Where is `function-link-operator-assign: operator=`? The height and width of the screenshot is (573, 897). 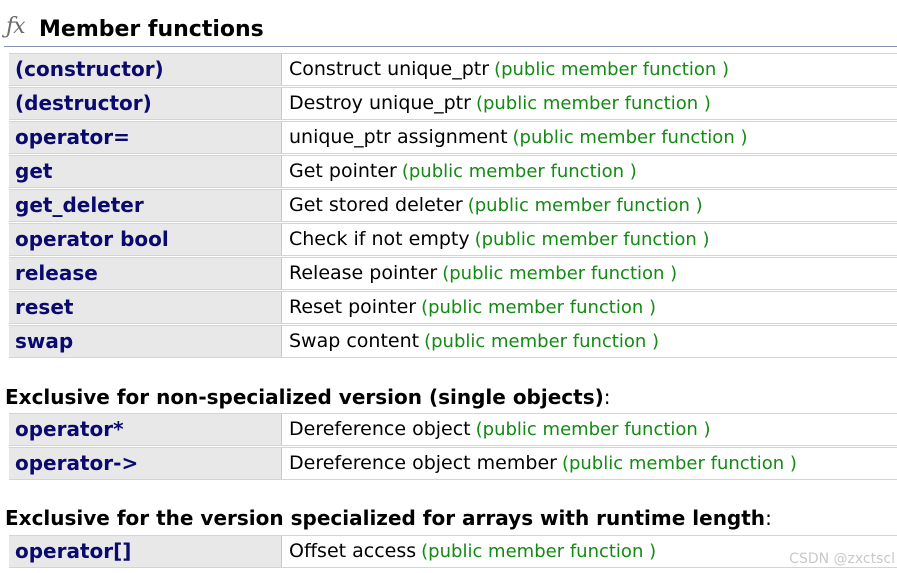
function-link-operator-assign: operator= is located at coordinates (145, 137).